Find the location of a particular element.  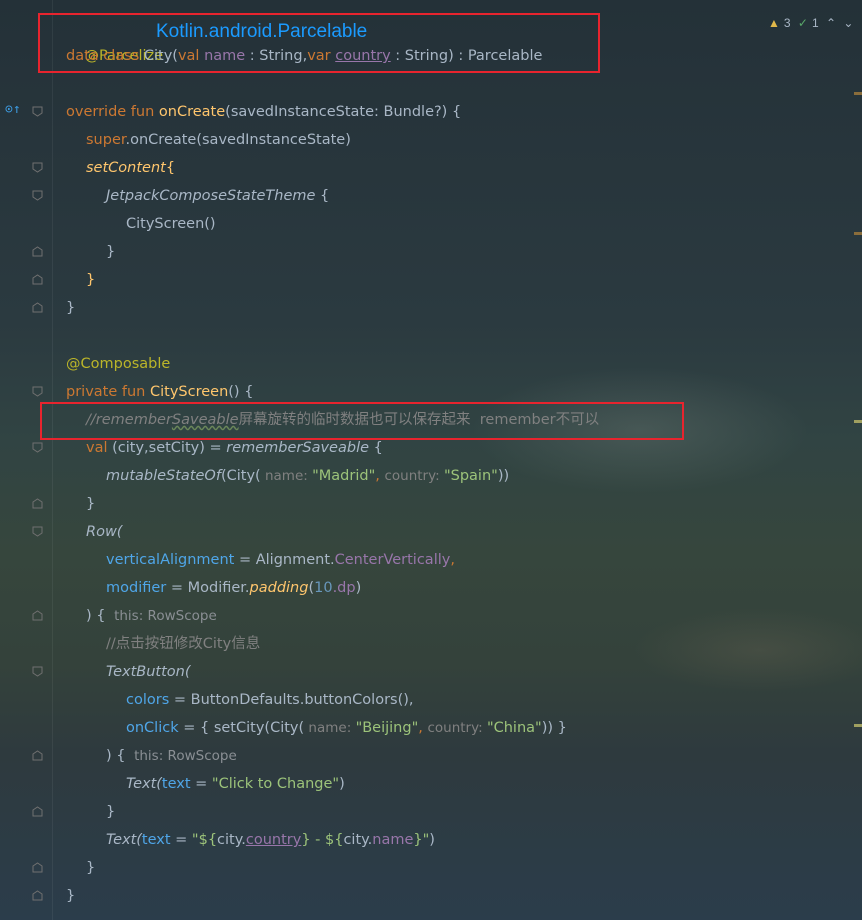

named-argument: text is located at coordinates (156, 840).